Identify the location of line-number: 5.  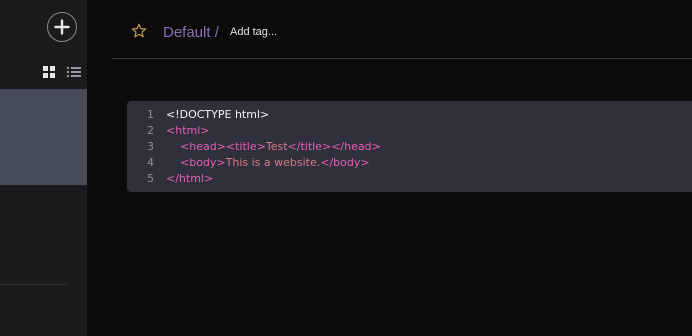
(150, 178).